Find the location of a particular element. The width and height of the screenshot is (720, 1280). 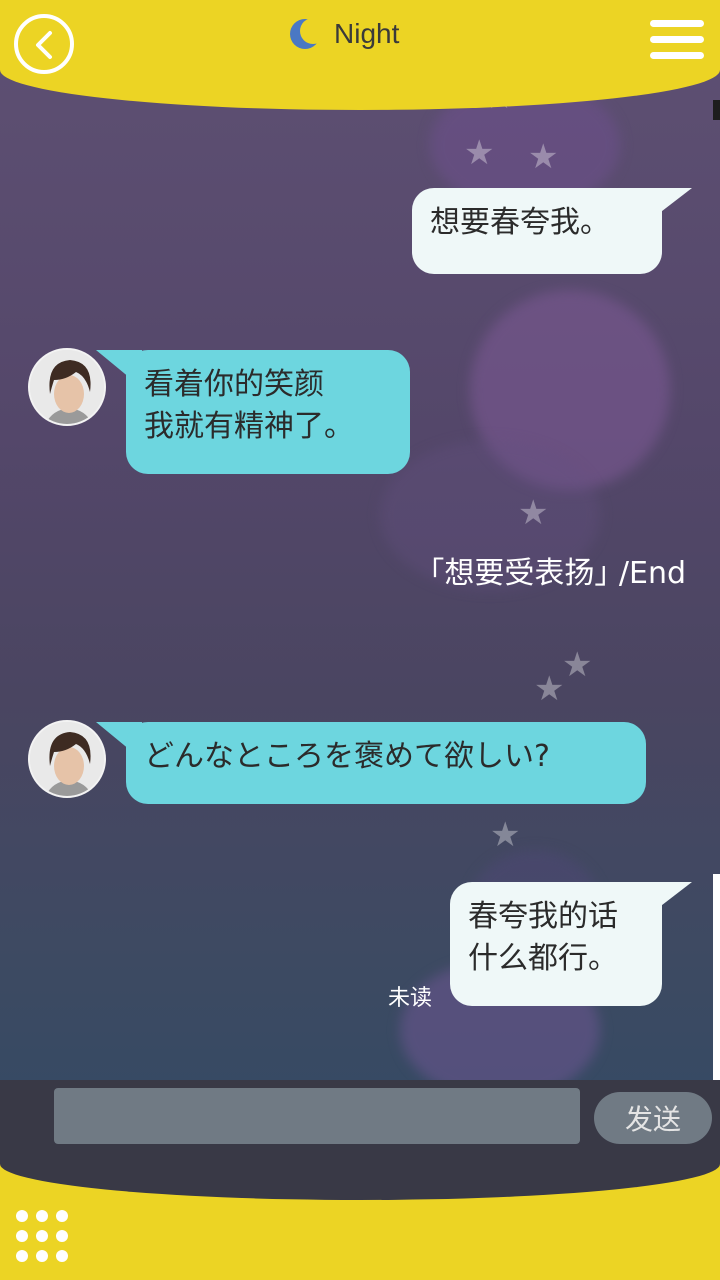

message-text-line: 什么都行。 is located at coordinates (543, 958).